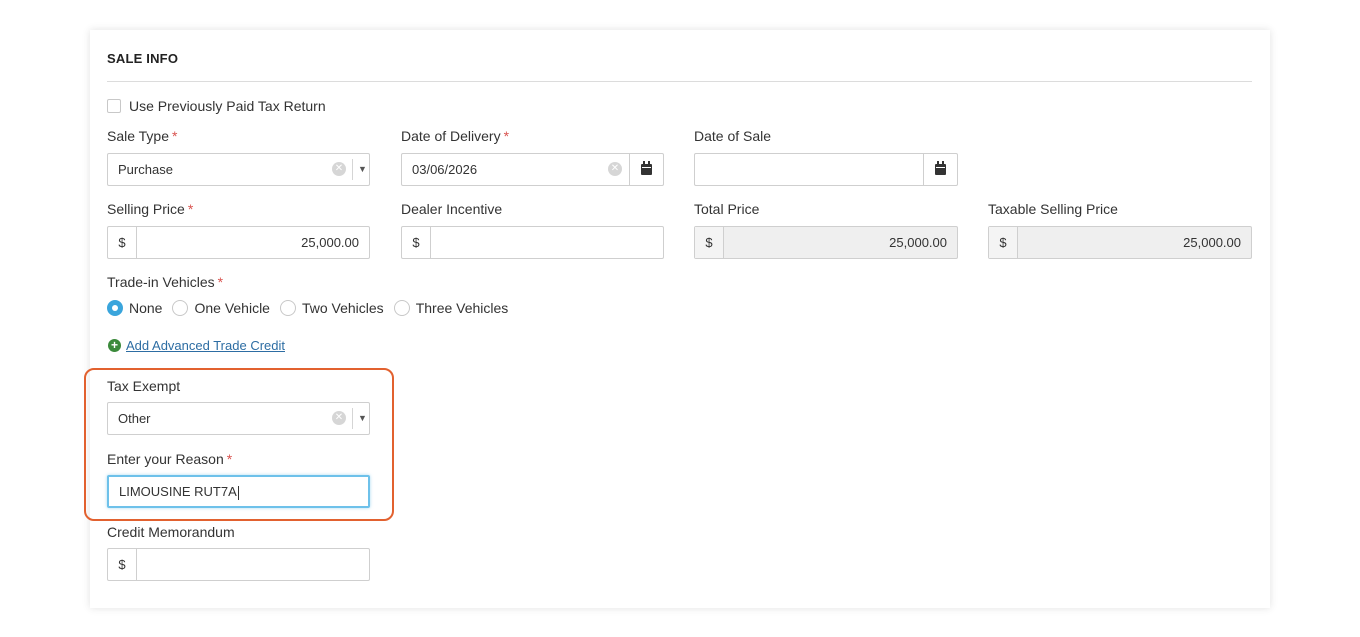 Image resolution: width=1360 pixels, height=637 pixels. I want to click on radio-label: None, so click(146, 308).